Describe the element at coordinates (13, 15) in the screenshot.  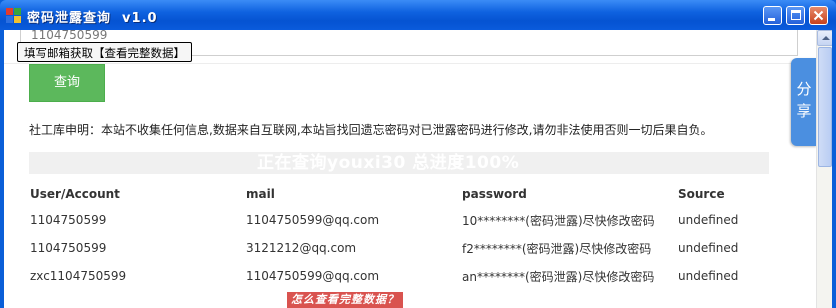
I see `app-icon` at that location.